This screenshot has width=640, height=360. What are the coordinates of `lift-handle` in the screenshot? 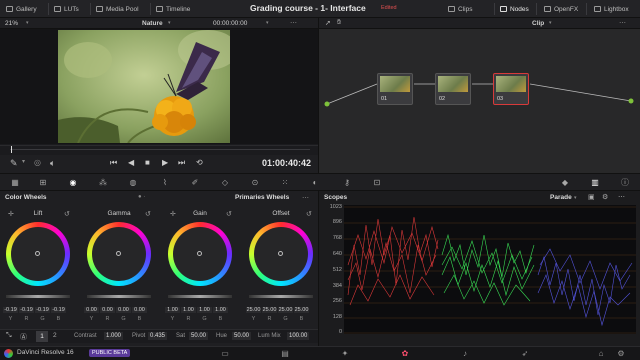 It's located at (37, 253).